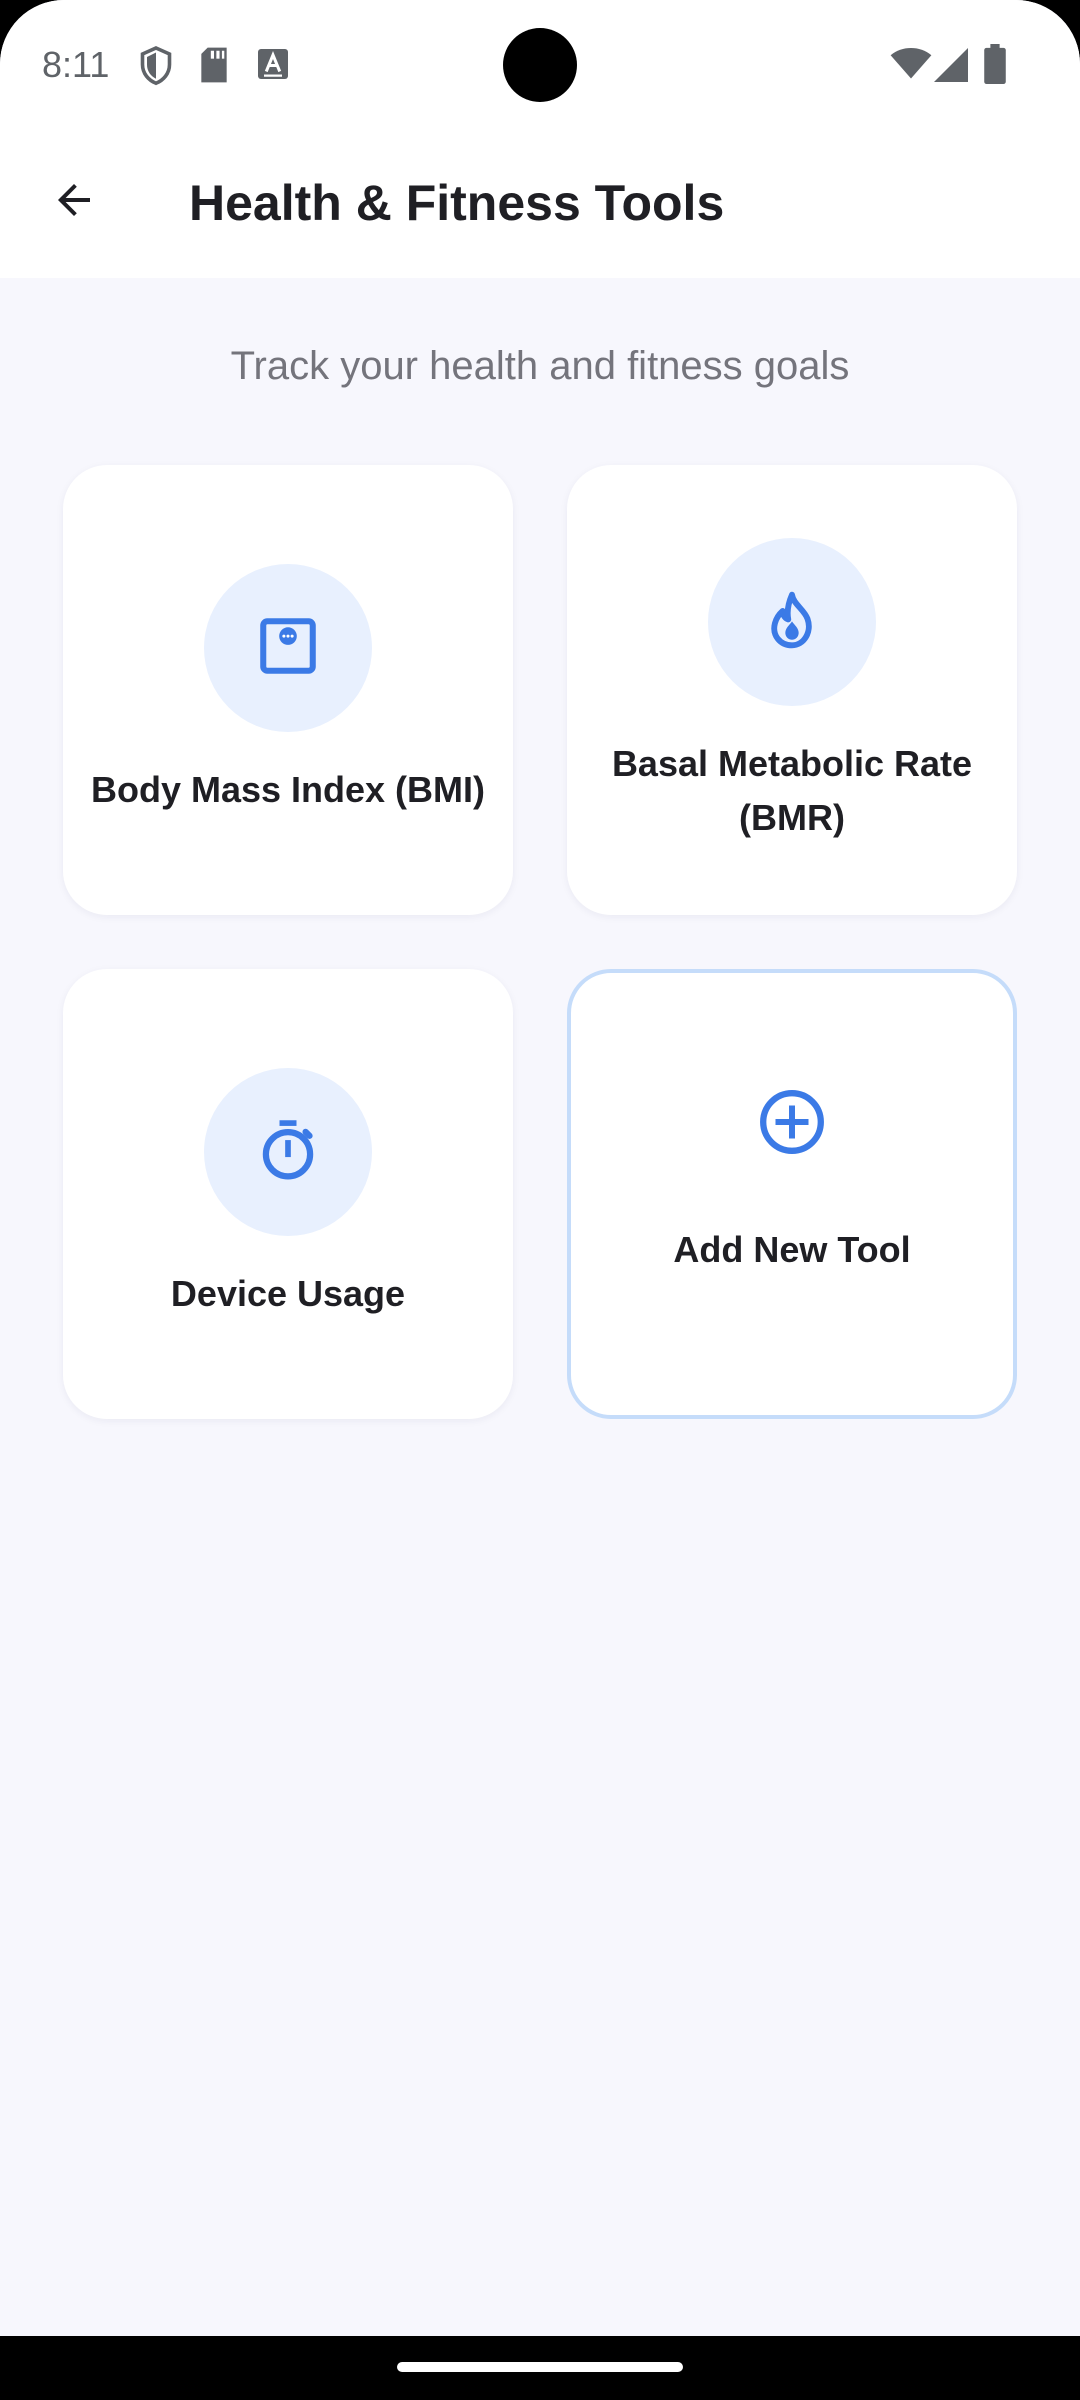 This screenshot has height=2400, width=1080. Describe the element at coordinates (214, 67) in the screenshot. I see `sd-card-icon` at that location.